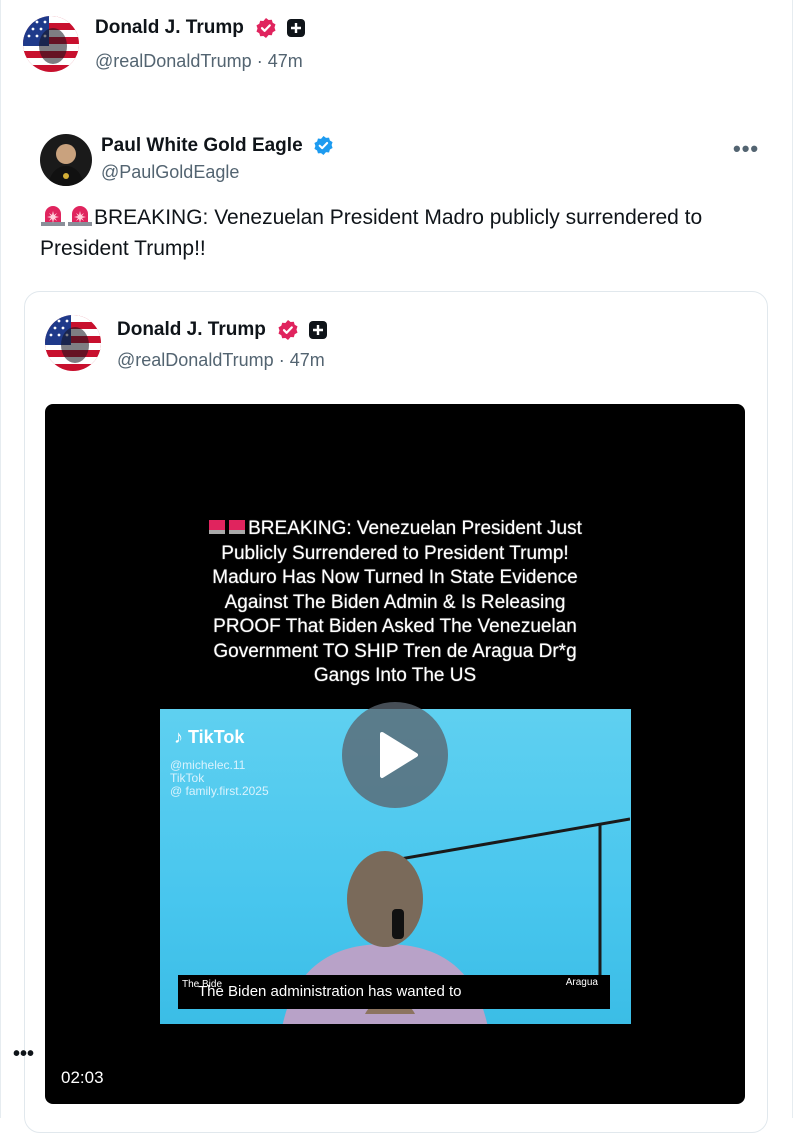 The image size is (796, 1133). I want to click on handle-text: @PaulGoldEagle, so click(170, 172).